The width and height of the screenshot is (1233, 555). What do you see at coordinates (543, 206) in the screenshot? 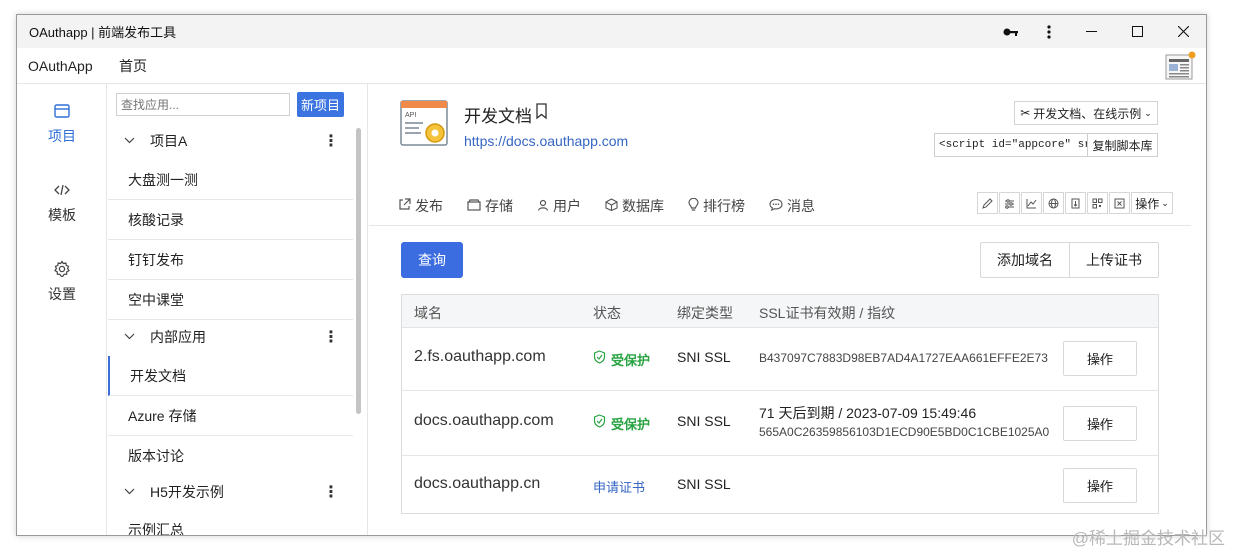
I see `user-icon` at bounding box center [543, 206].